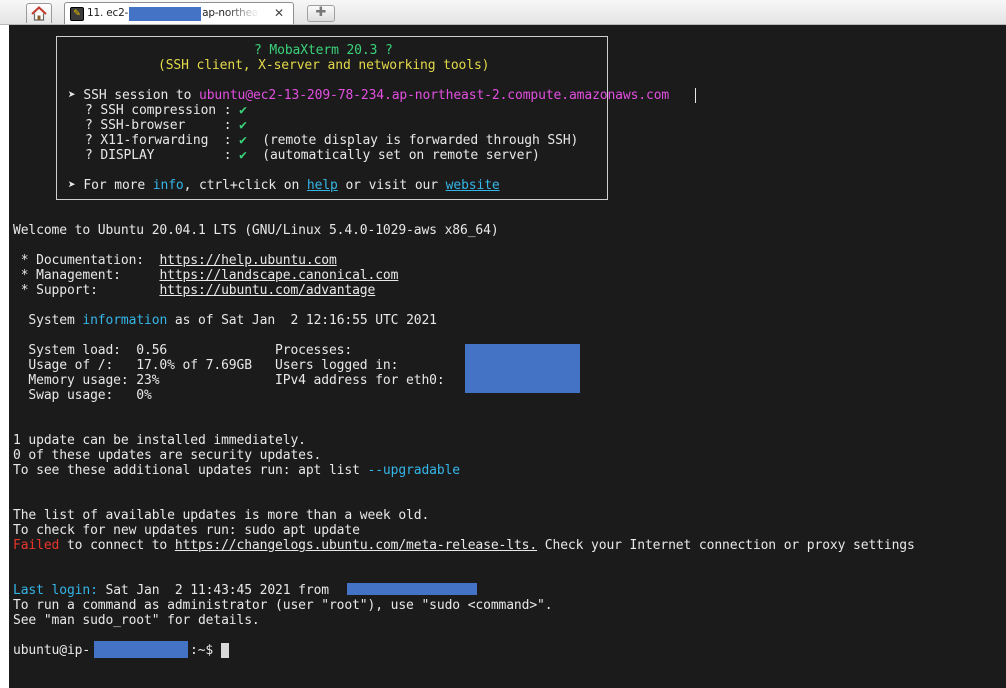  What do you see at coordinates (166, 110) in the screenshot?
I see `feature-ssh-compression: ? SSH compression : ✔` at bounding box center [166, 110].